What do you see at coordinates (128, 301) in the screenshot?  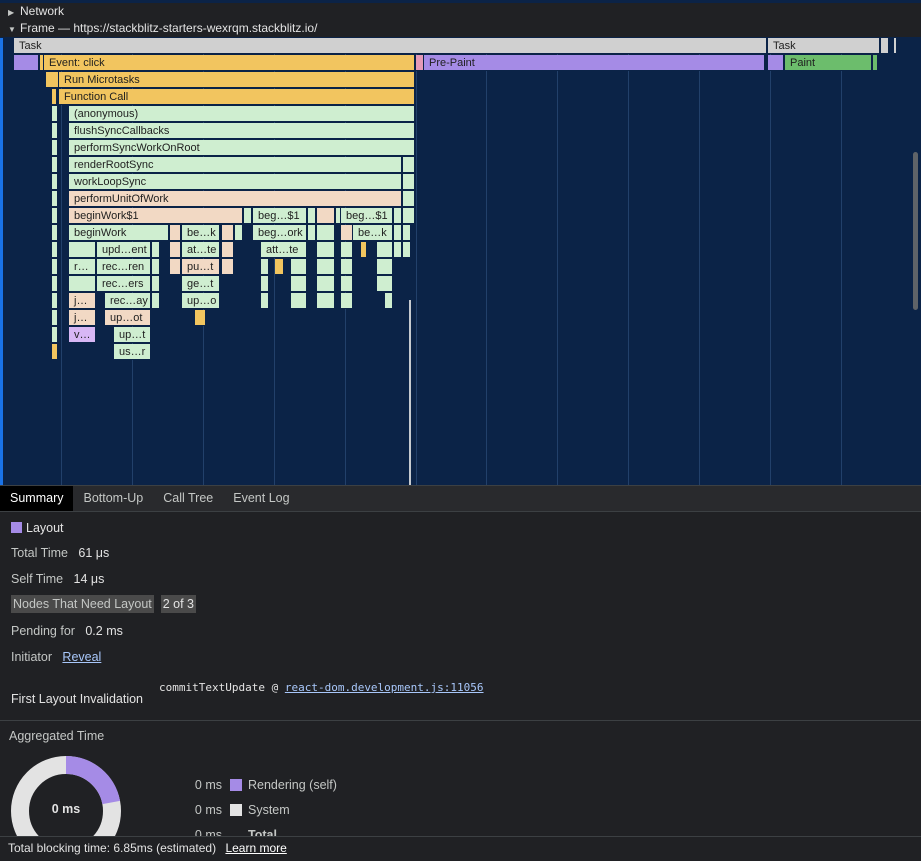 I see `flame-reconcile-ay: rec…ay` at bounding box center [128, 301].